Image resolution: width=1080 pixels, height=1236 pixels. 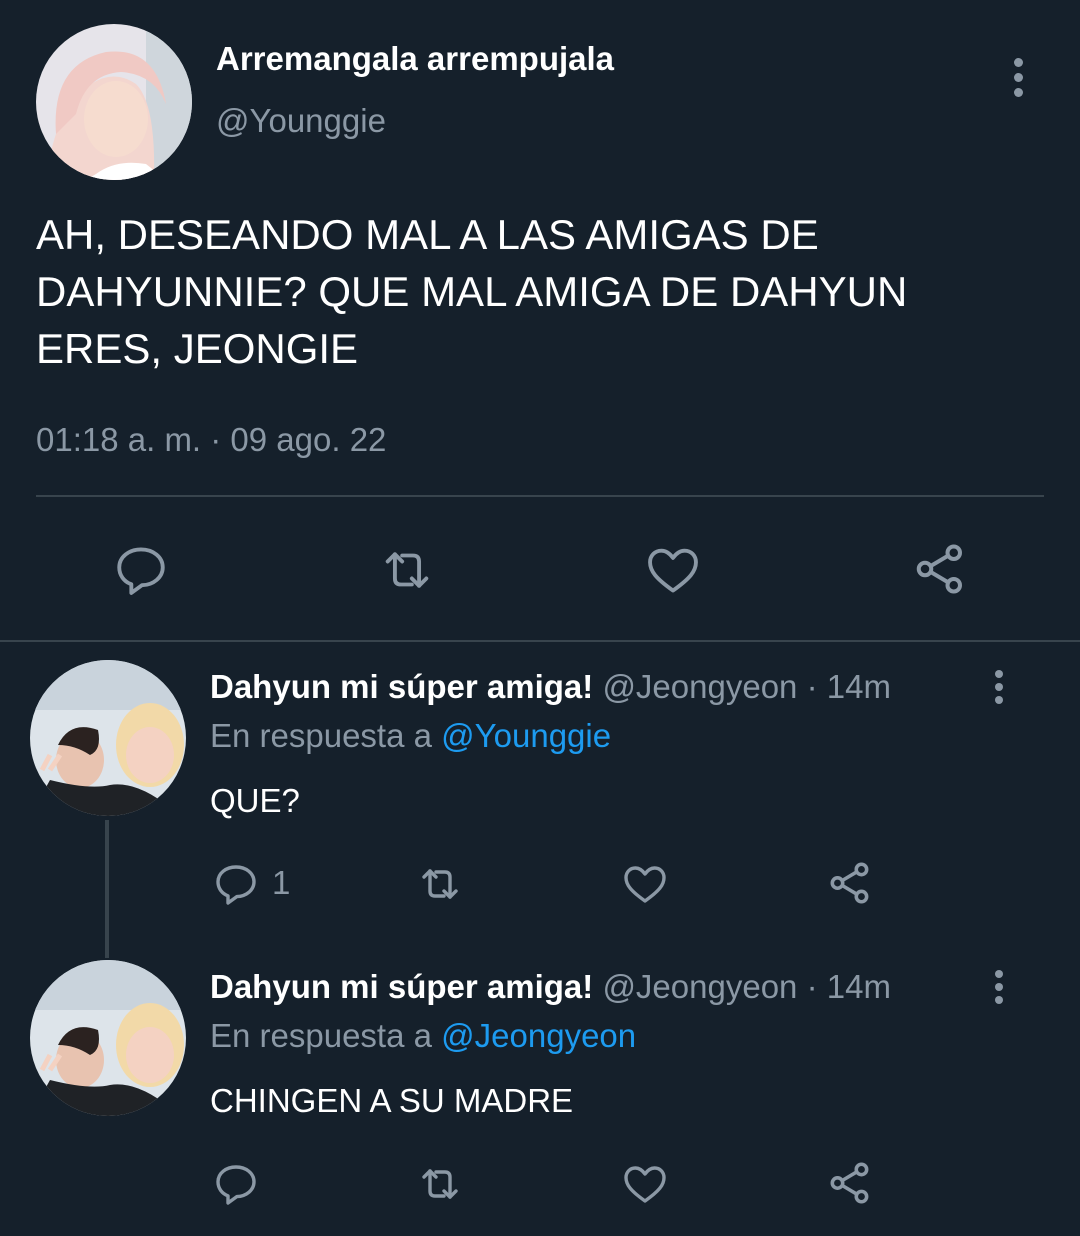 I want to click on timestamp: 01:18 a. m. · 09 ago. 22, so click(x=211, y=439).